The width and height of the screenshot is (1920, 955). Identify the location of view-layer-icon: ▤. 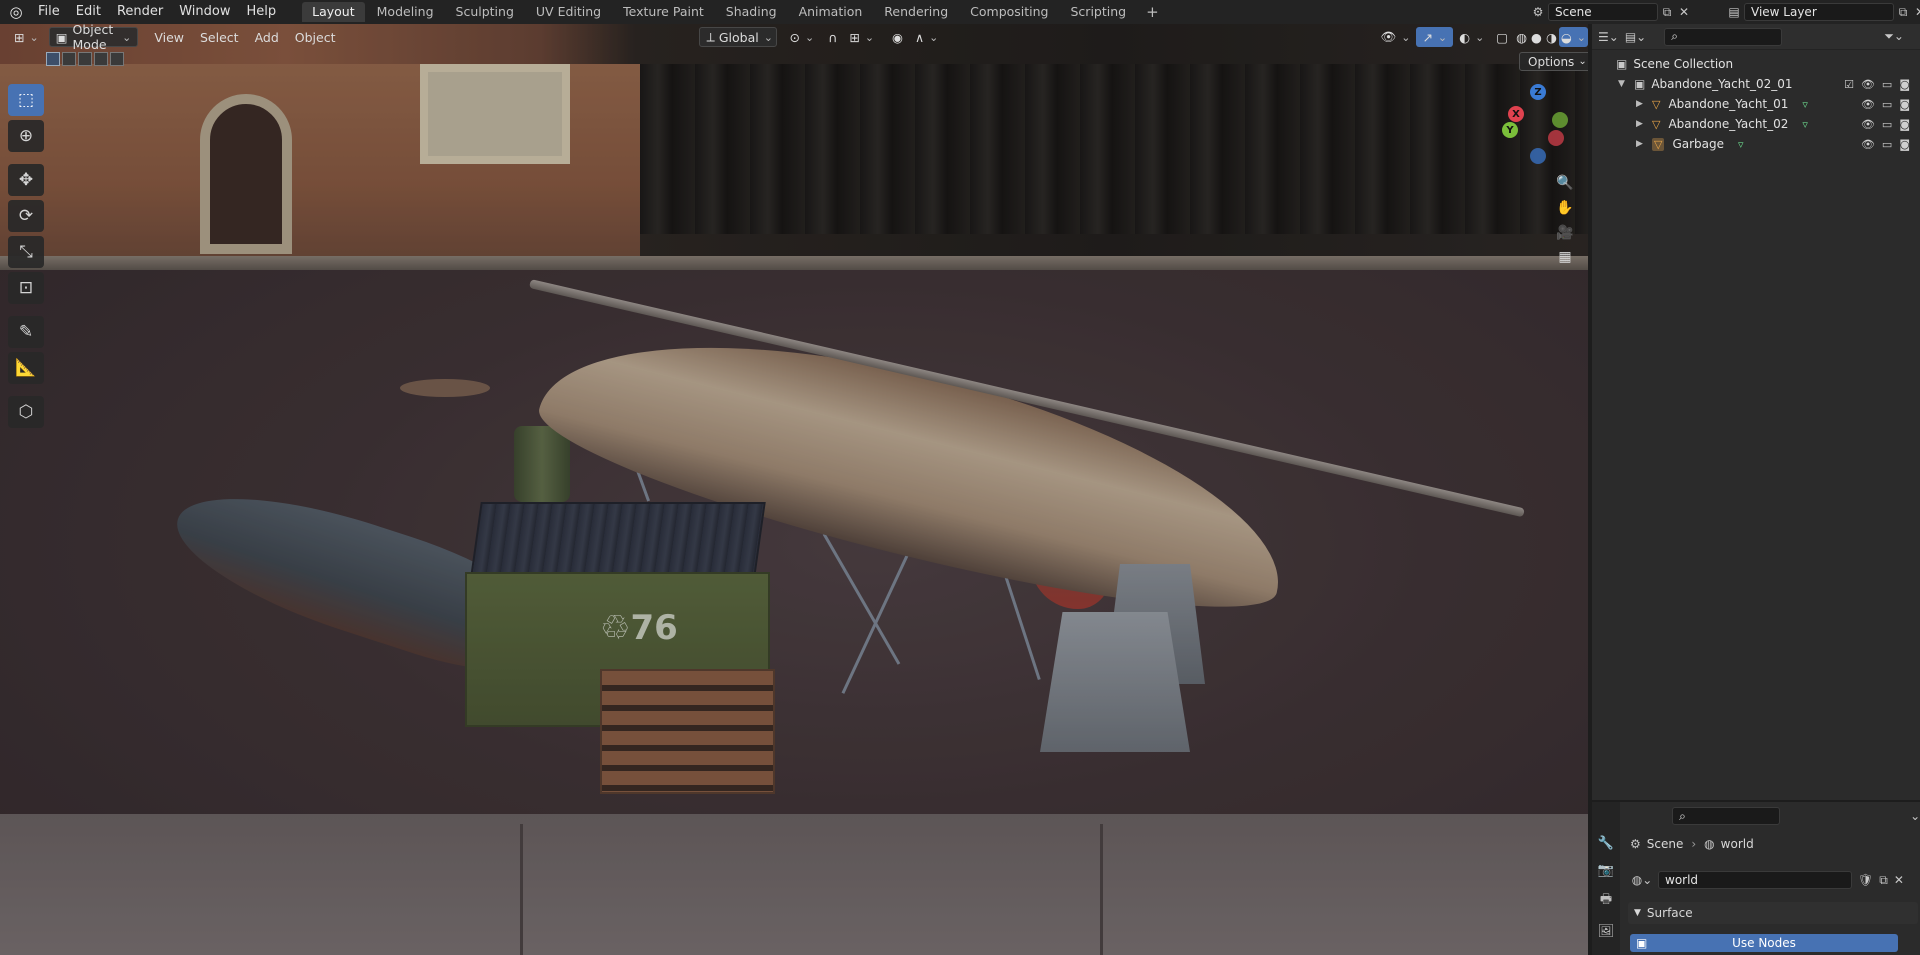
(1734, 12).